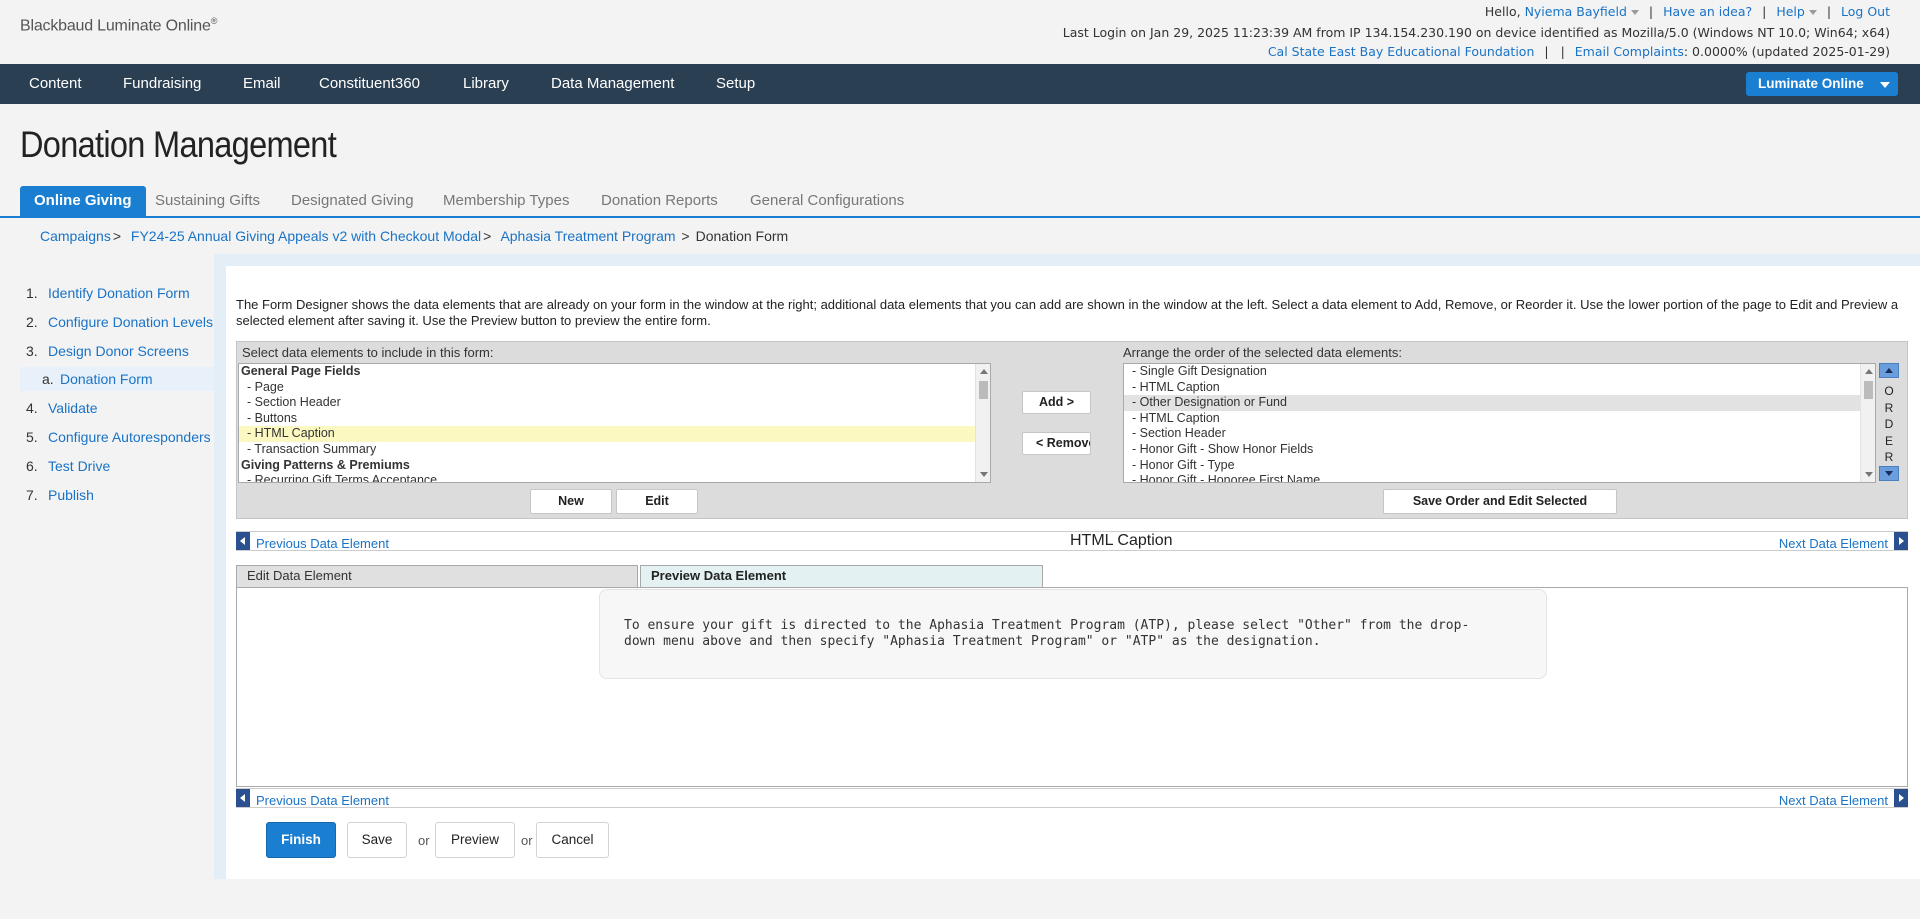 The image size is (1920, 919). Describe the element at coordinates (1629, 51) in the screenshot. I see `email-complaints-link: Email Complaints` at that location.